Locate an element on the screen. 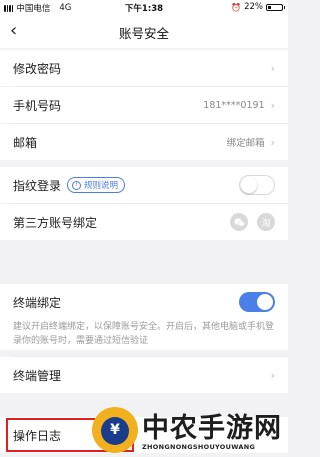 The image size is (320, 457). fingerprint-toggle is located at coordinates (257, 185).